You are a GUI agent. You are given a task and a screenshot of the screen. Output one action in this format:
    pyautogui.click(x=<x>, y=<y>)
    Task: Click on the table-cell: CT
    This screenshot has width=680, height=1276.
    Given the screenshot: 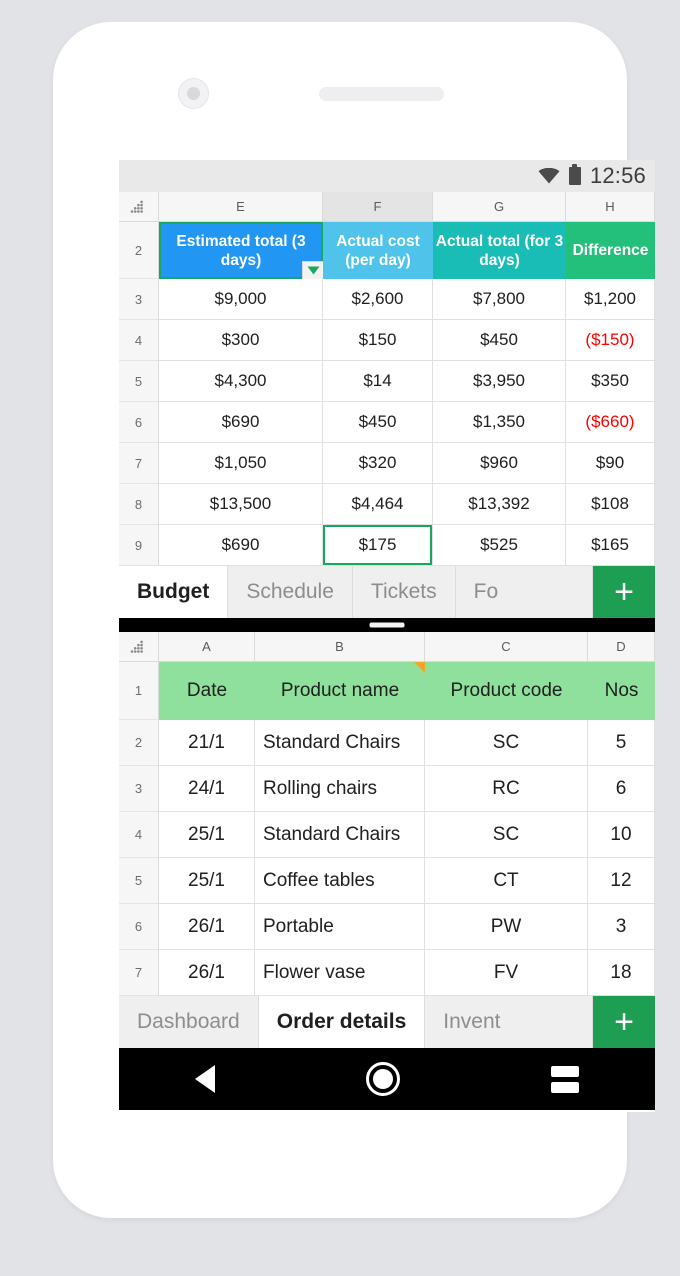 What is the action you would take?
    pyautogui.click(x=506, y=881)
    